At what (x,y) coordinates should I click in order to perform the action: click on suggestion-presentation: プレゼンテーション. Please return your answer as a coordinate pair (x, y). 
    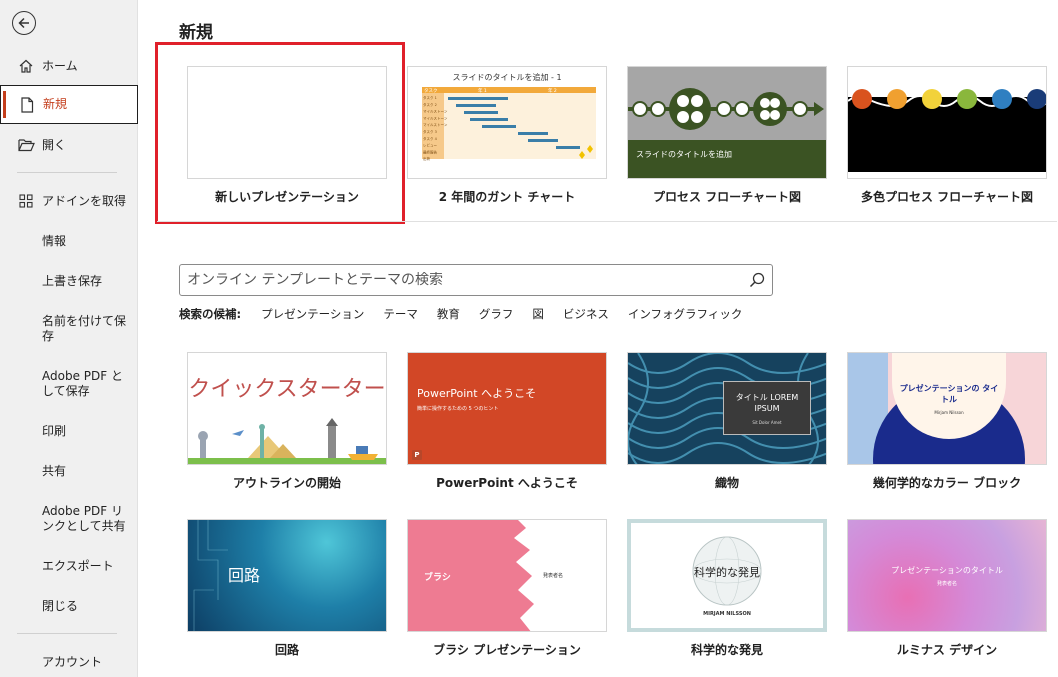
    Looking at the image, I should click on (312, 314).